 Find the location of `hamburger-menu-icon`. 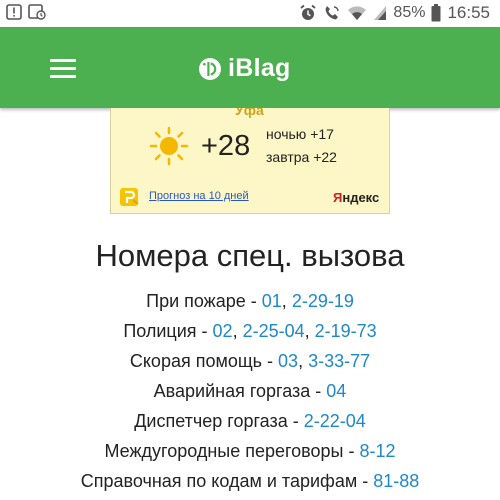

hamburger-menu-icon is located at coordinates (63, 69).